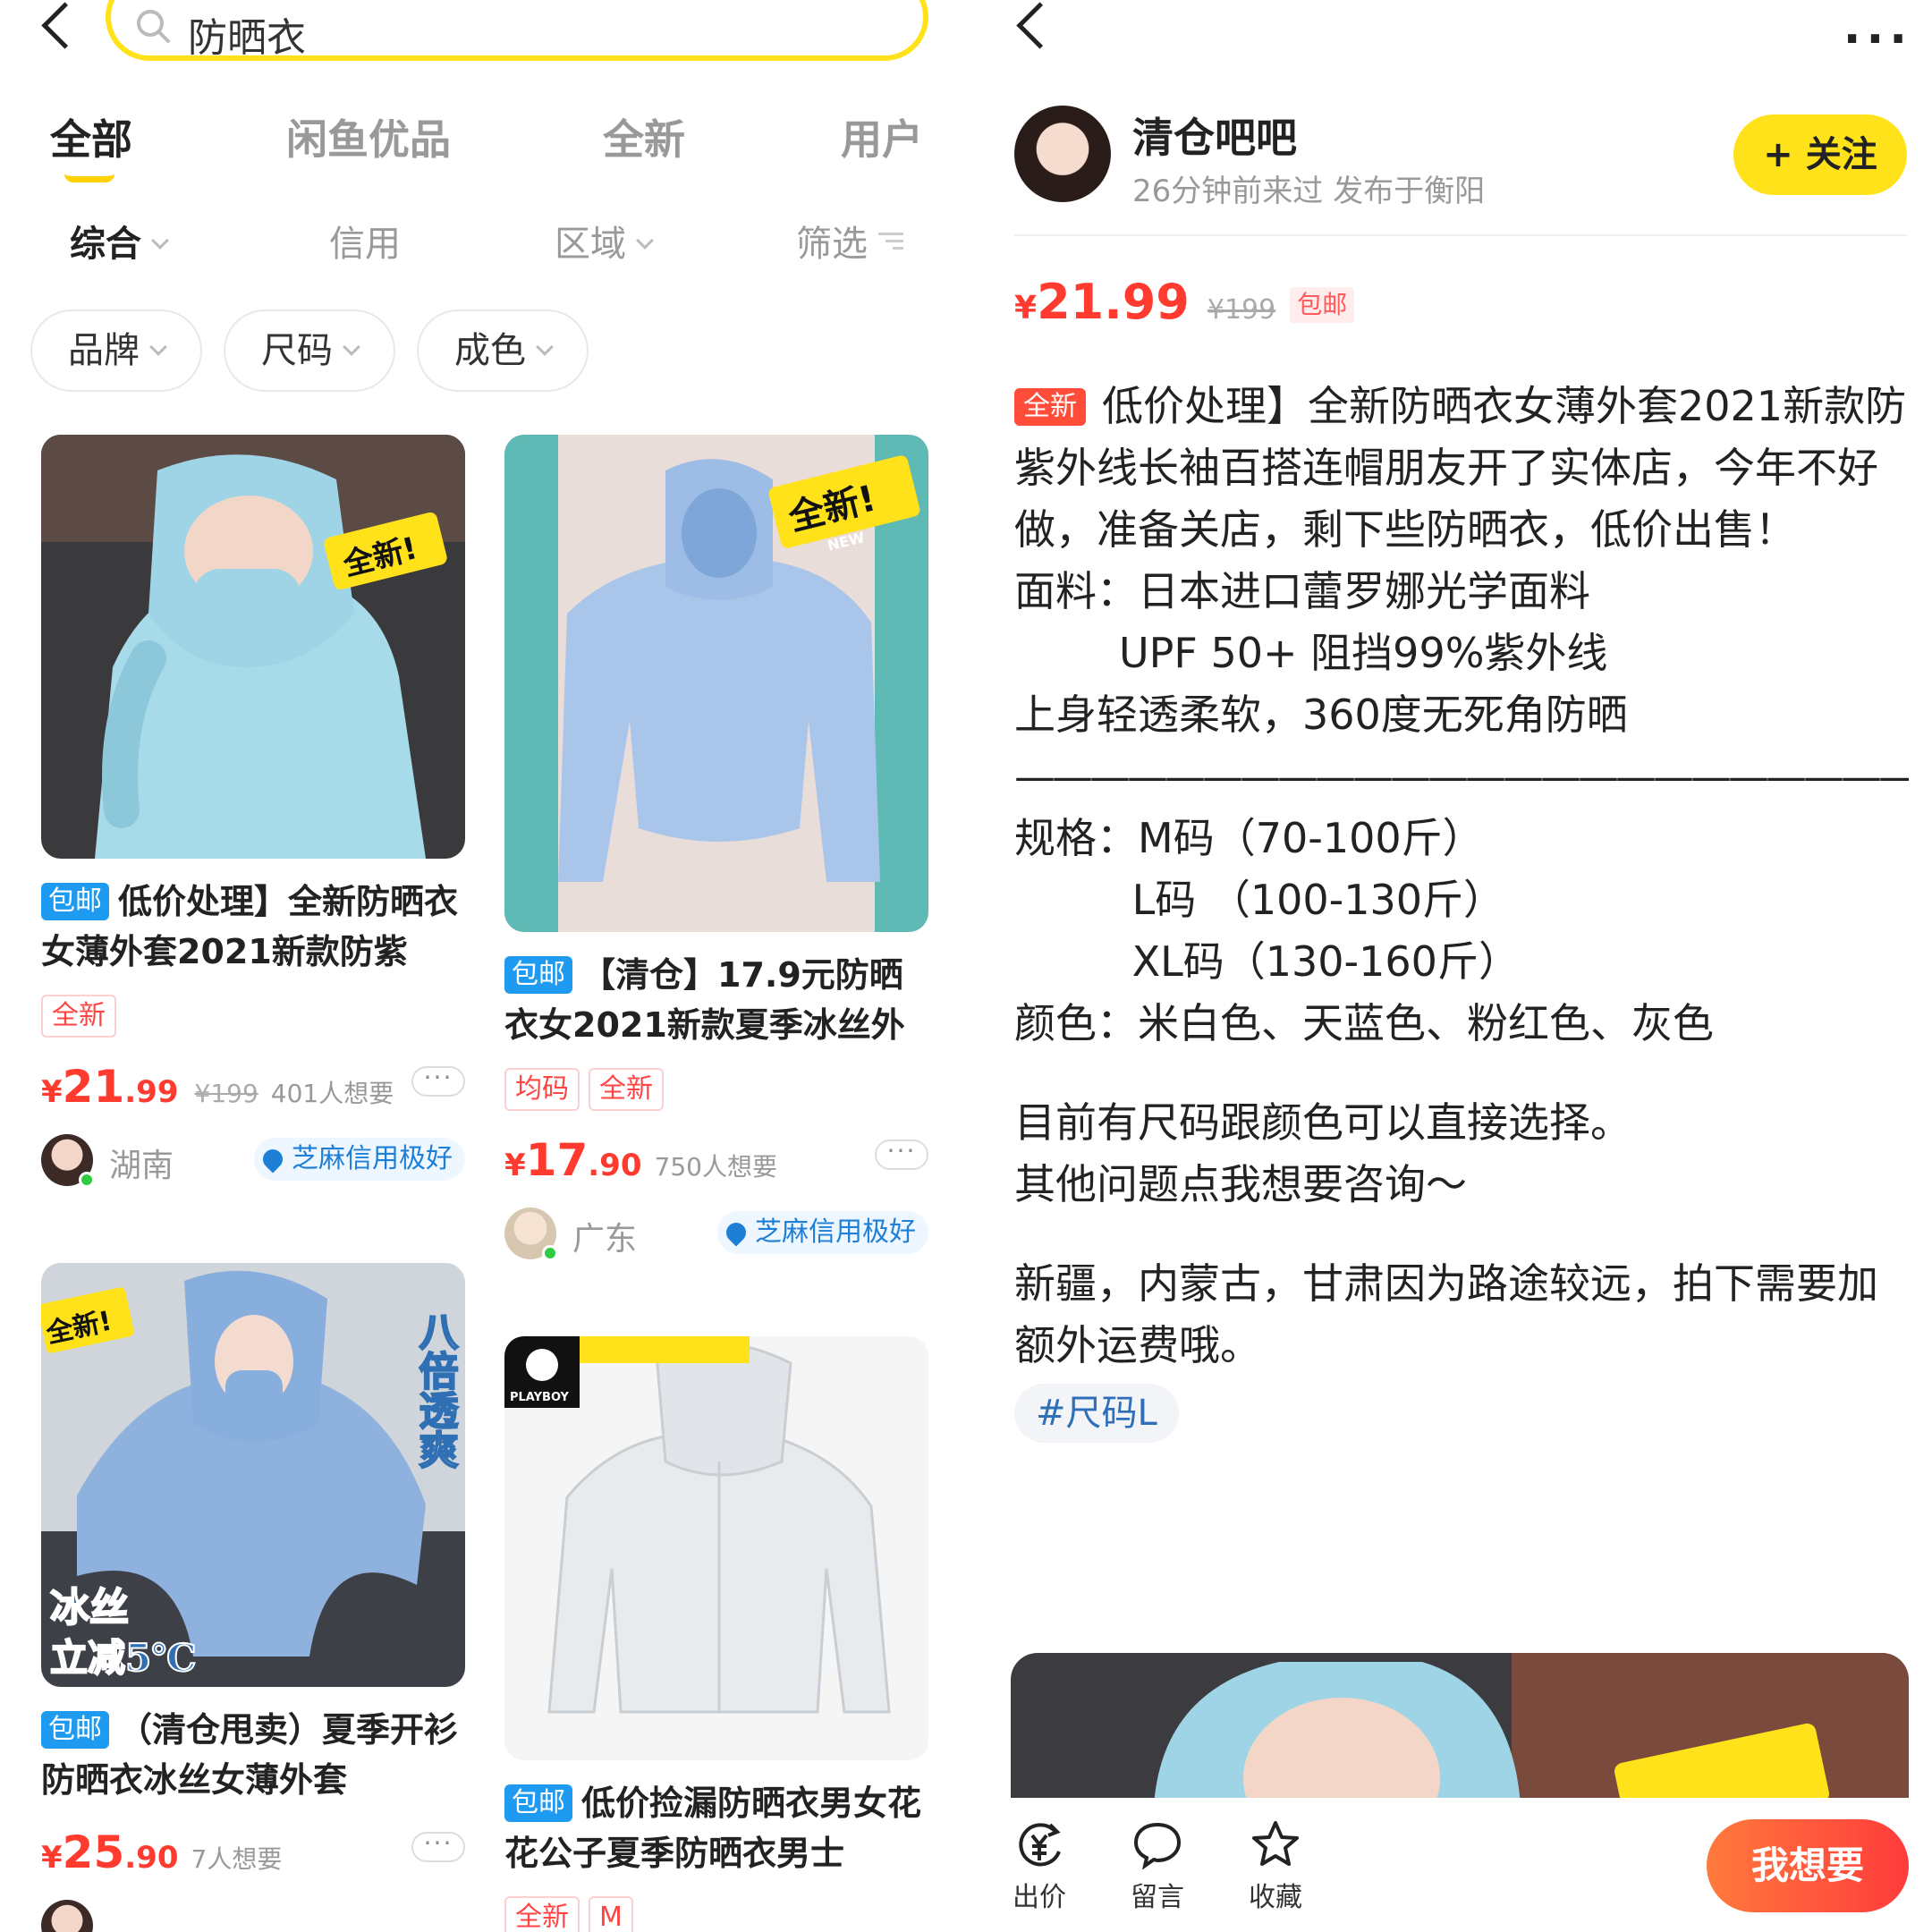  Describe the element at coordinates (1050, 407) in the screenshot. I see `new-badge: 全新` at that location.